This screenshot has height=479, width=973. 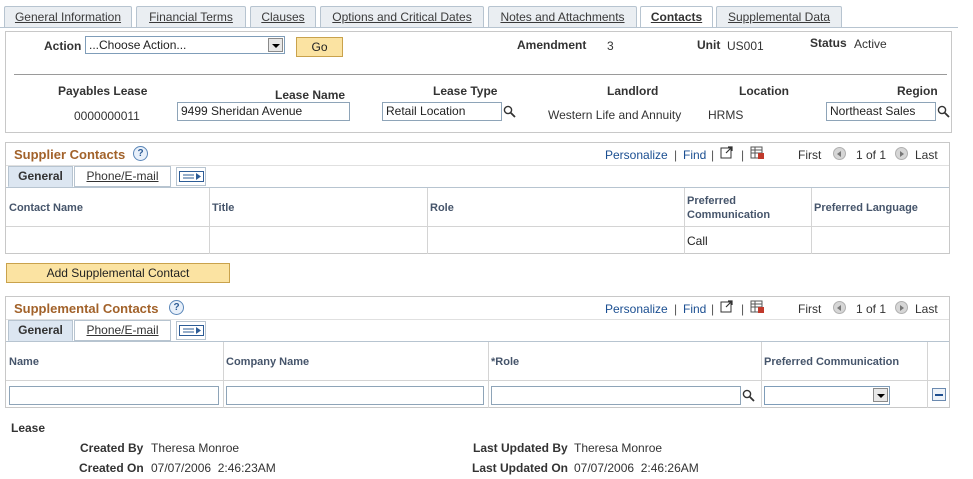 I want to click on preferred-communication-cell: Call, so click(x=697, y=241).